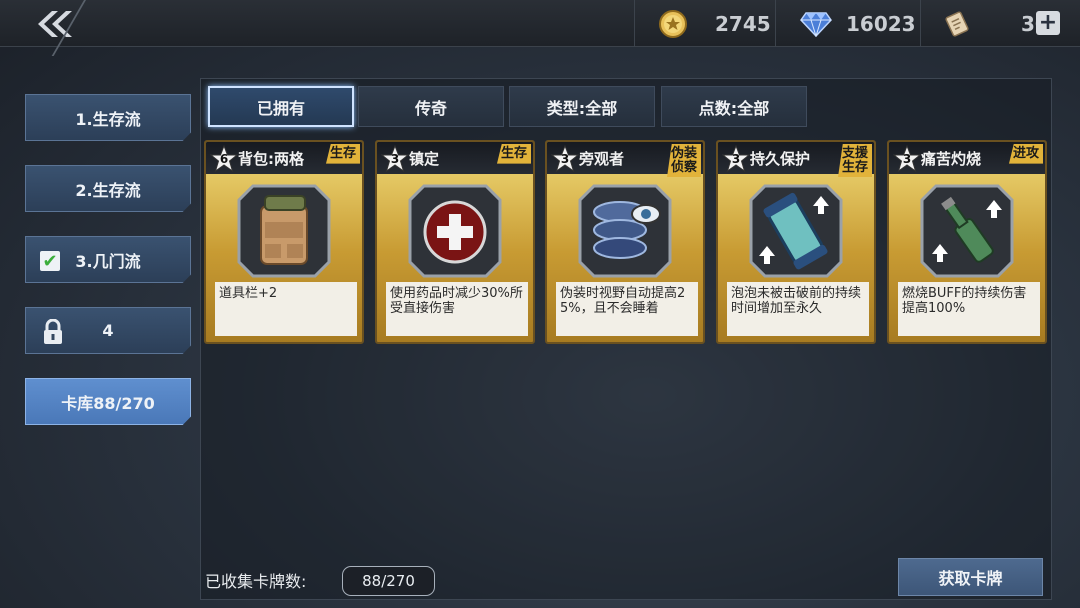 This screenshot has height=608, width=1080. I want to click on sidebar-item-label: 4, so click(108, 330).